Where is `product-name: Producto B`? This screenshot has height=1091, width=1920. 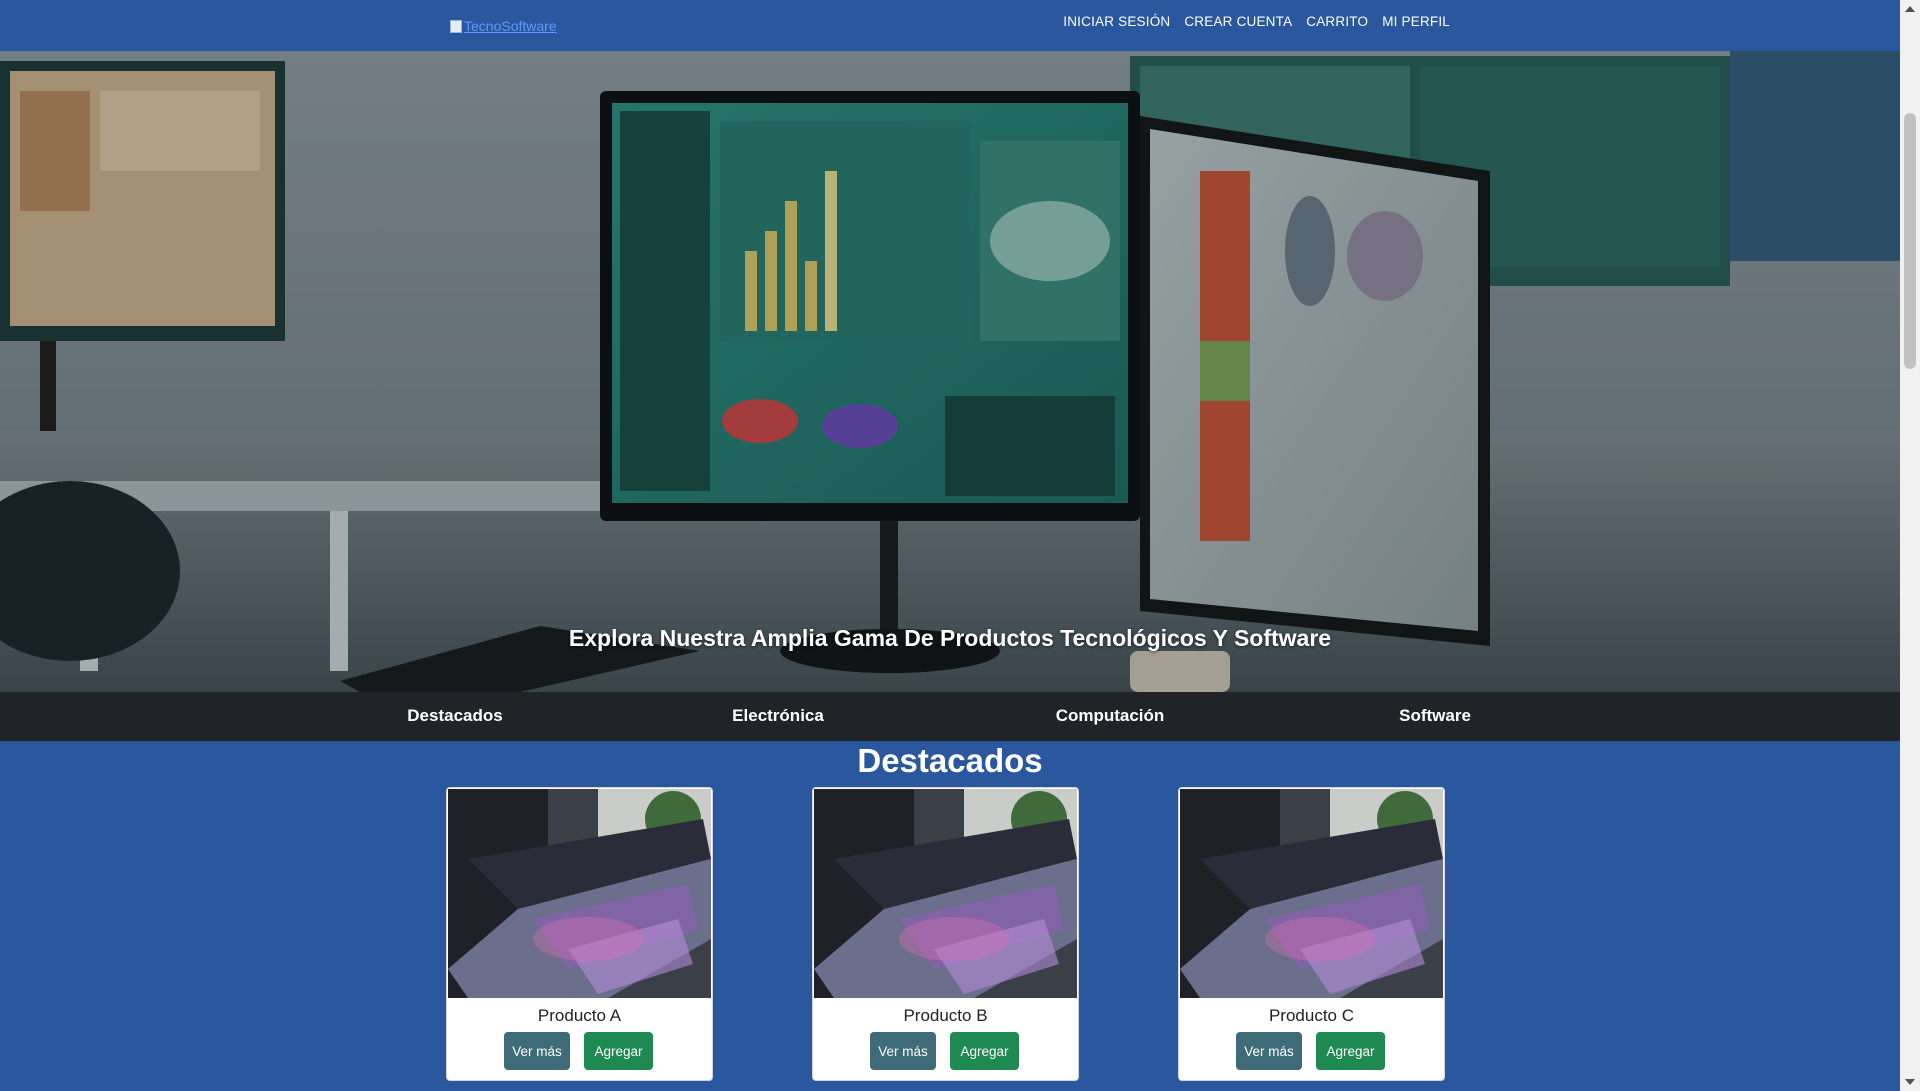
product-name: Producto B is located at coordinates (945, 1015).